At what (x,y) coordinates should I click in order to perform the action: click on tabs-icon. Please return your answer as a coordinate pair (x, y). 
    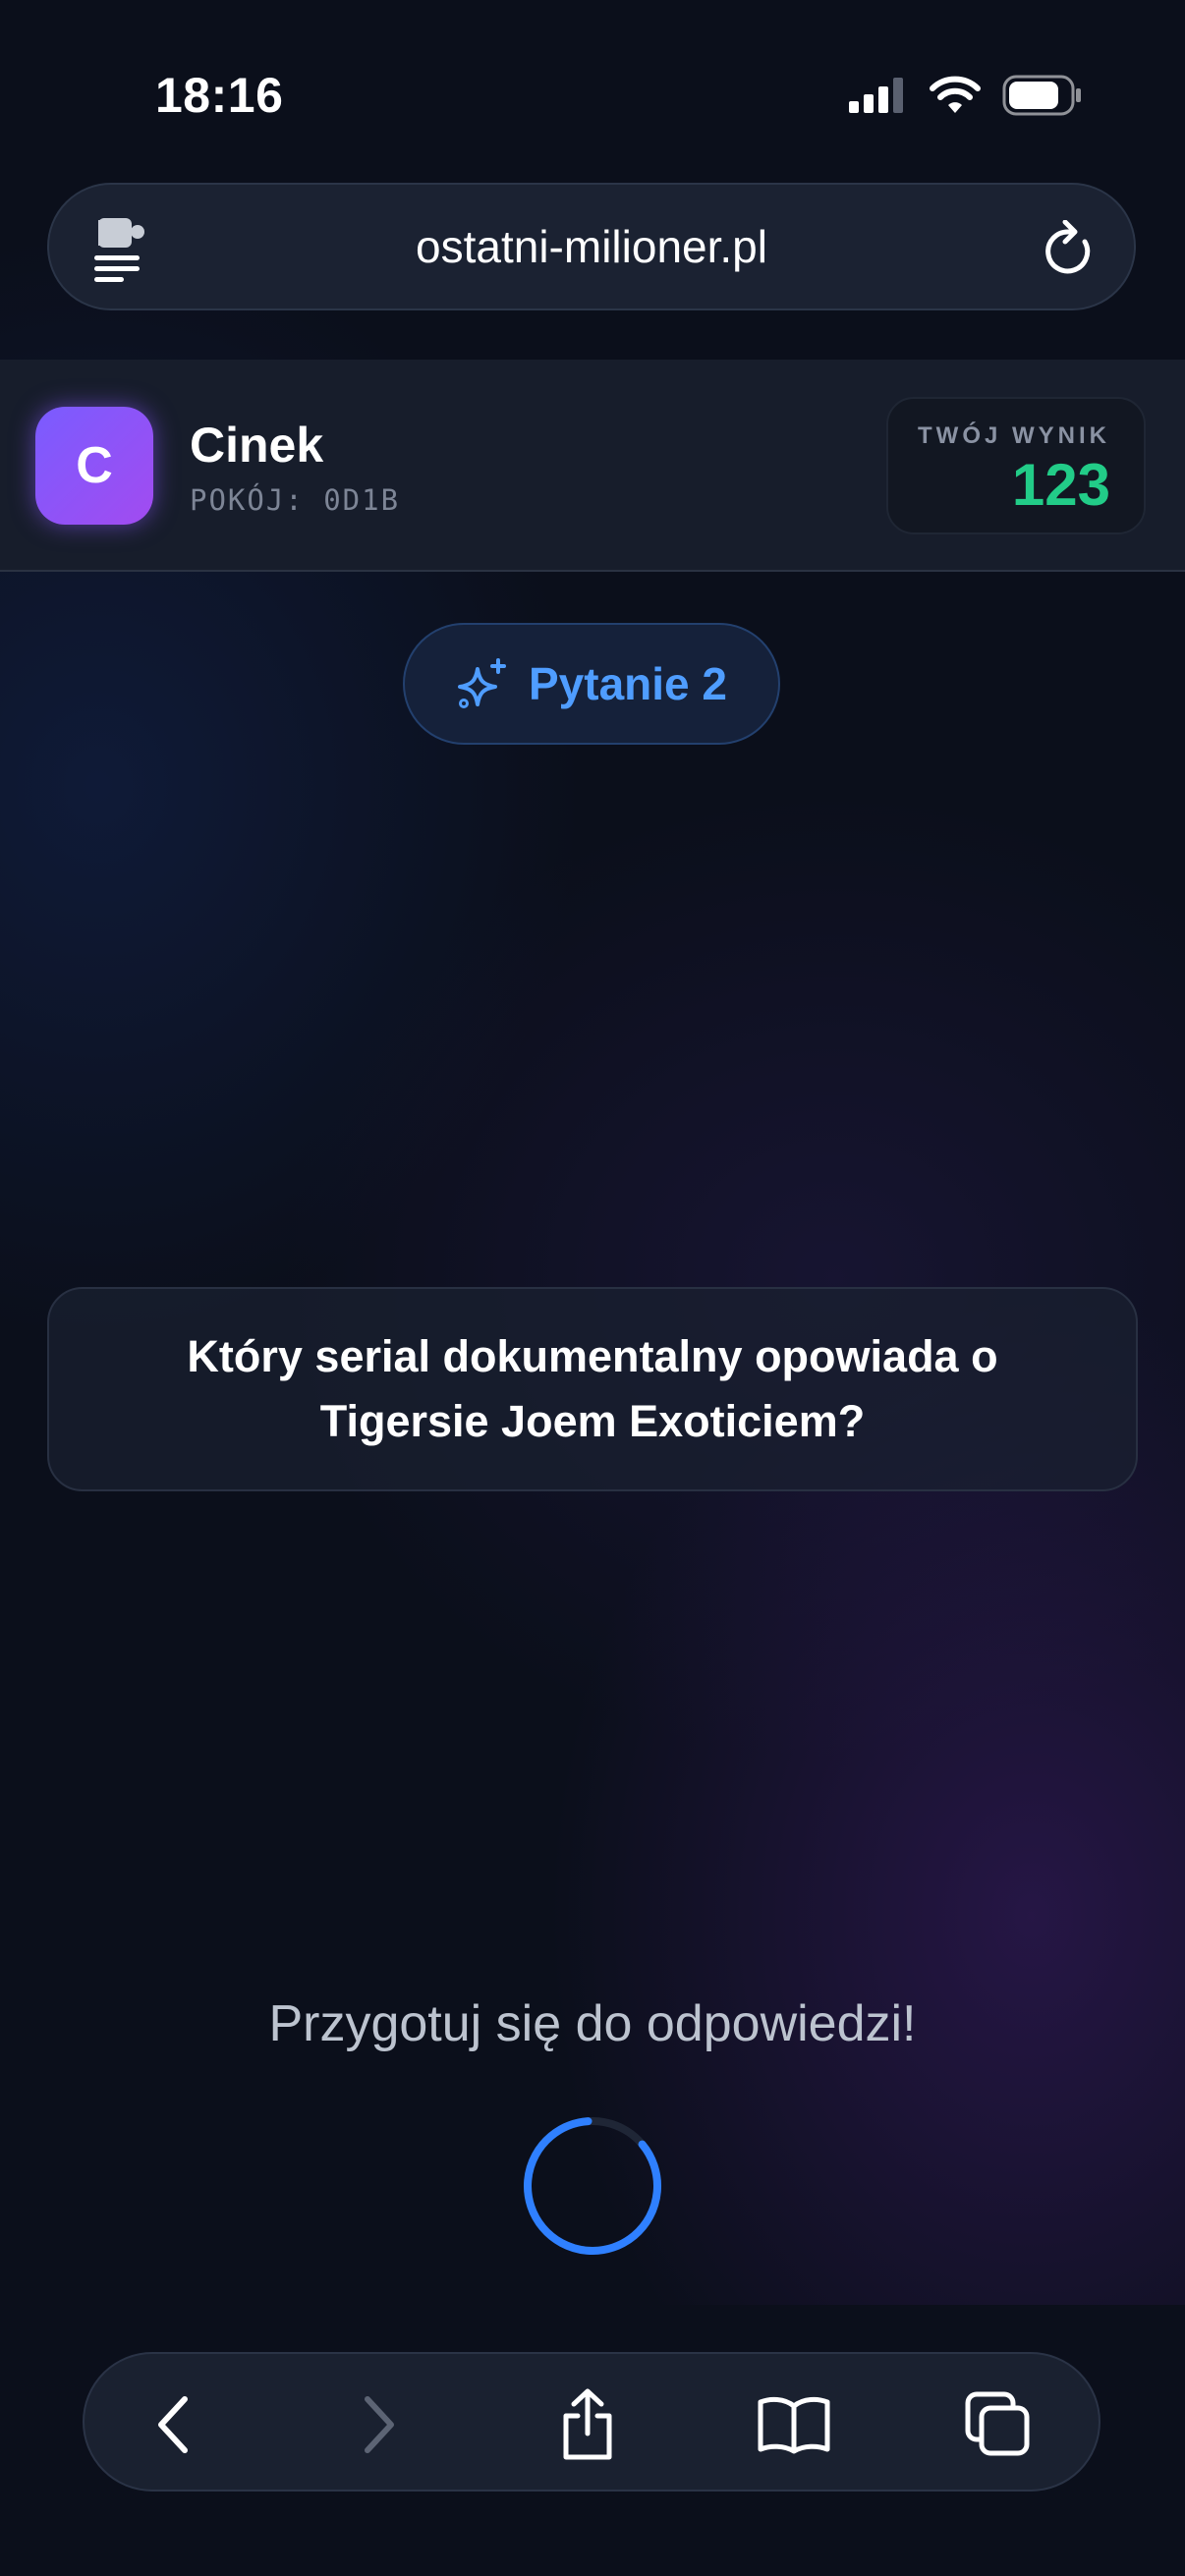
    Looking at the image, I should click on (998, 2423).